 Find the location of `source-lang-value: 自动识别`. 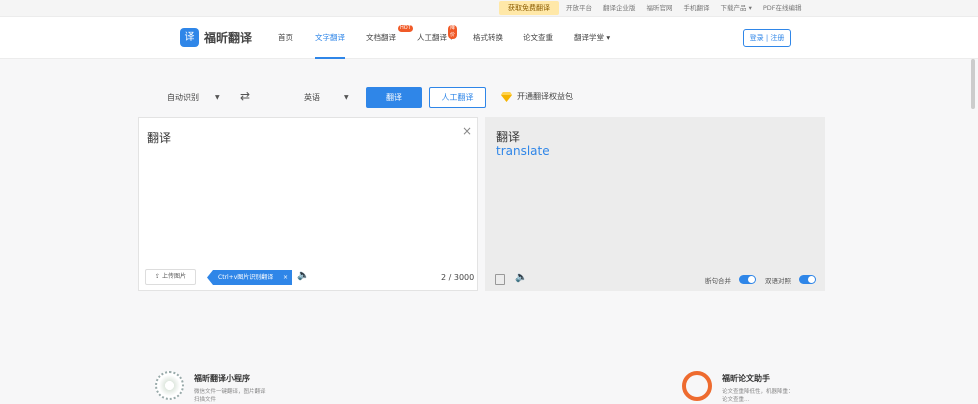

source-lang-value: 自动识别 is located at coordinates (183, 97).